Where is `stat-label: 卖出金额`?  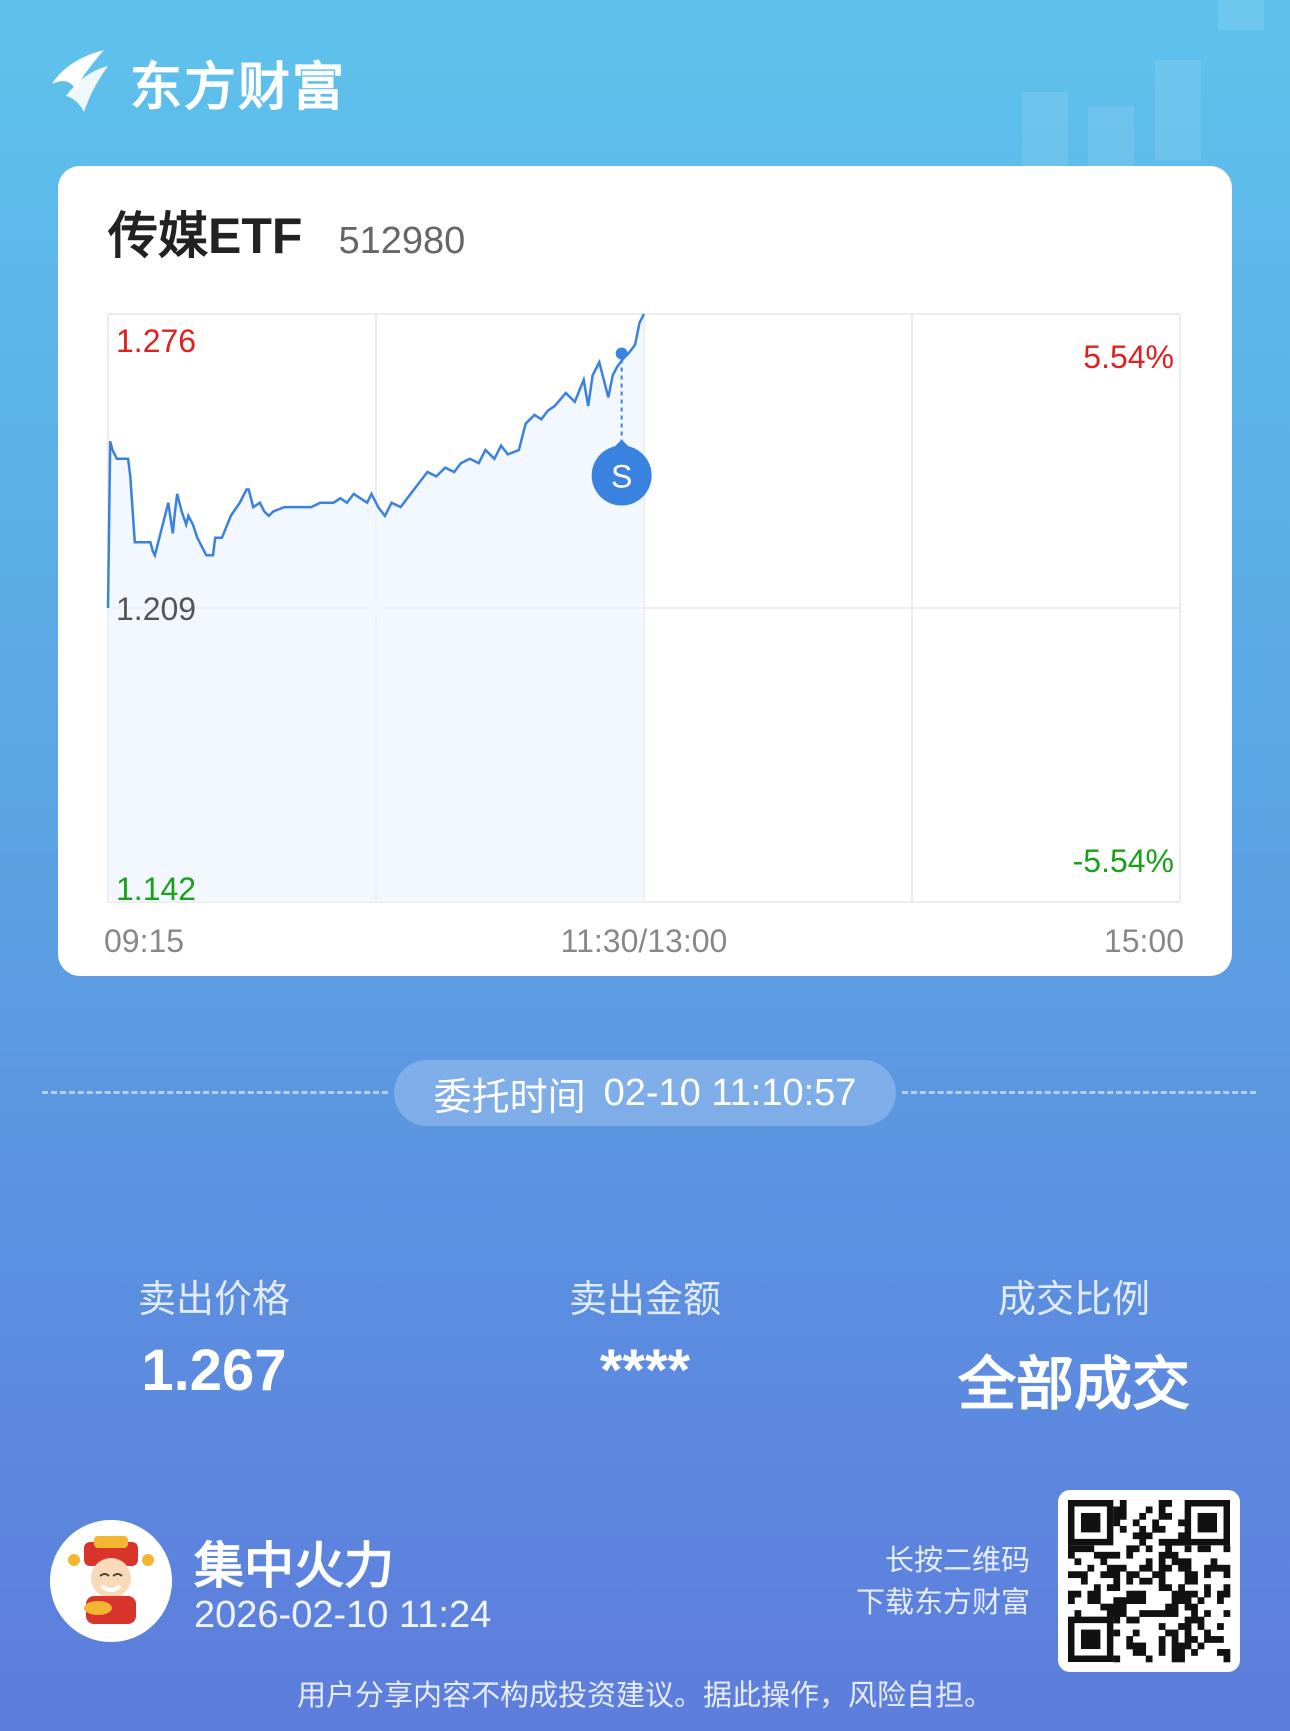
stat-label: 卖出金额 is located at coordinates (644, 1300).